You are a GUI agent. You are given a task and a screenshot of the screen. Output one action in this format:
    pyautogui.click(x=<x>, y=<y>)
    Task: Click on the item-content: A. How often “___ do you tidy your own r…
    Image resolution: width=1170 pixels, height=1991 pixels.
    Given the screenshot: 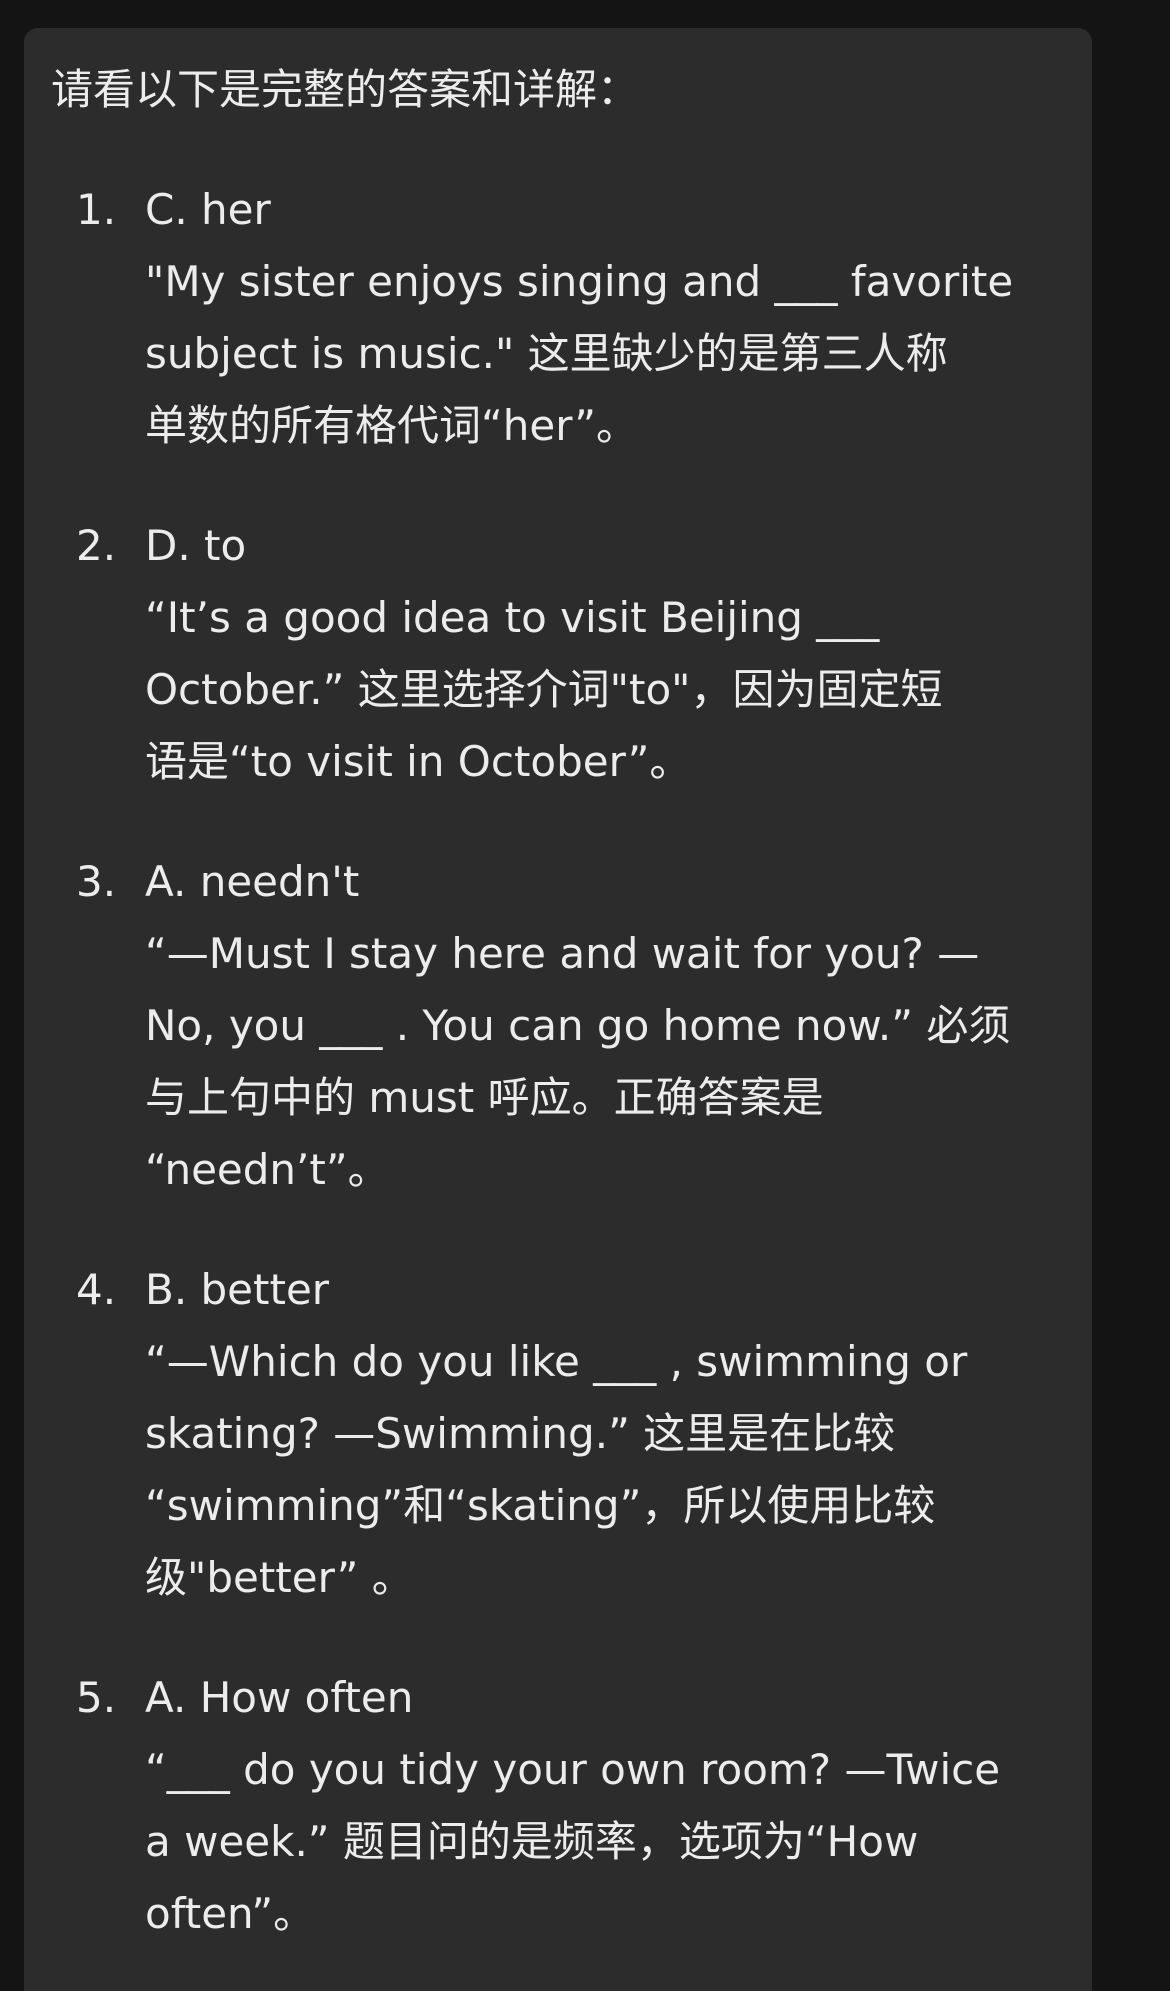 What is the action you would take?
    pyautogui.click(x=595, y=1806)
    